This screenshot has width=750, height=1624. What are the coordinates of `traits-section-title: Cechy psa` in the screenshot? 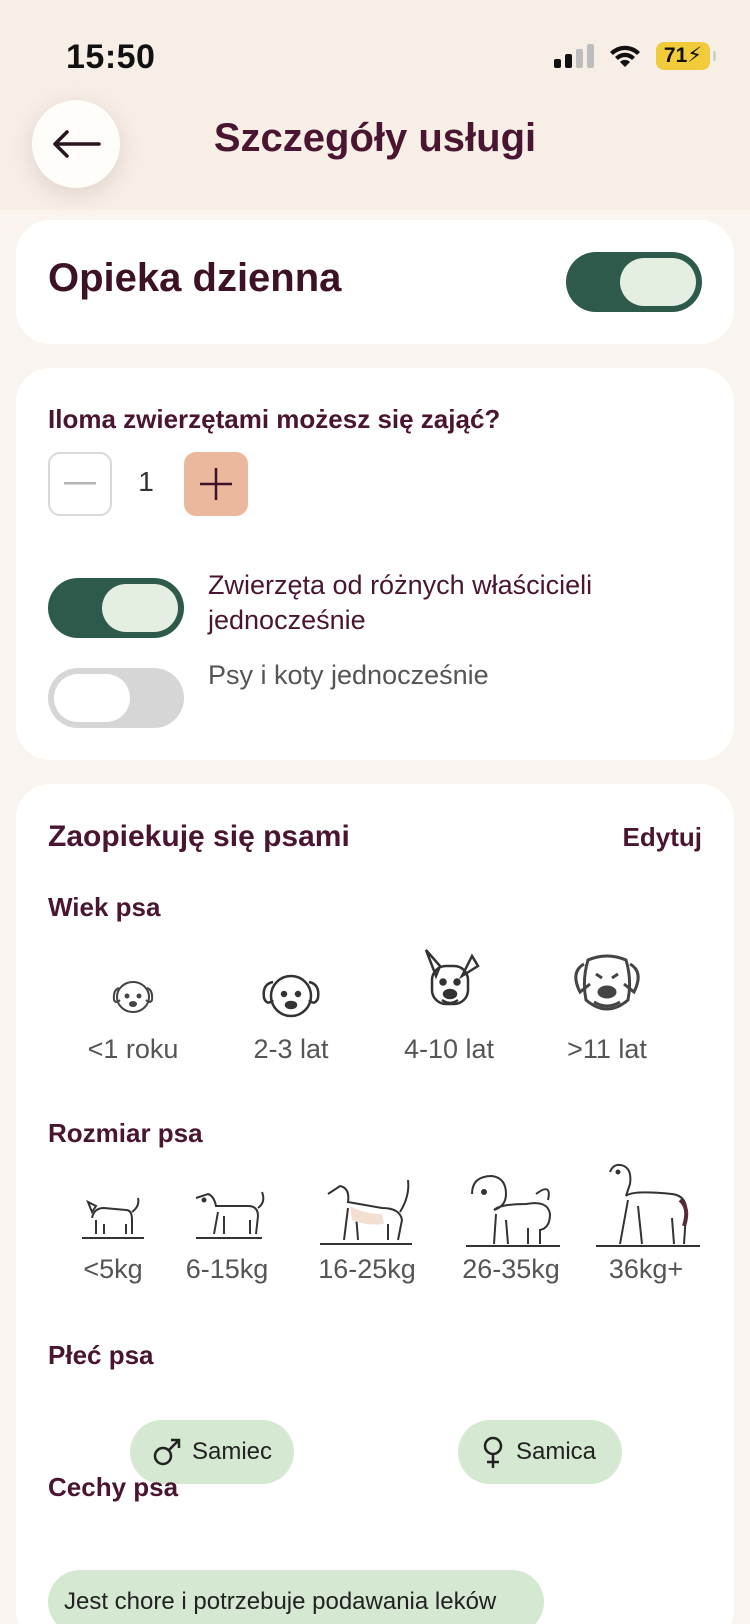 It's located at (113, 1487).